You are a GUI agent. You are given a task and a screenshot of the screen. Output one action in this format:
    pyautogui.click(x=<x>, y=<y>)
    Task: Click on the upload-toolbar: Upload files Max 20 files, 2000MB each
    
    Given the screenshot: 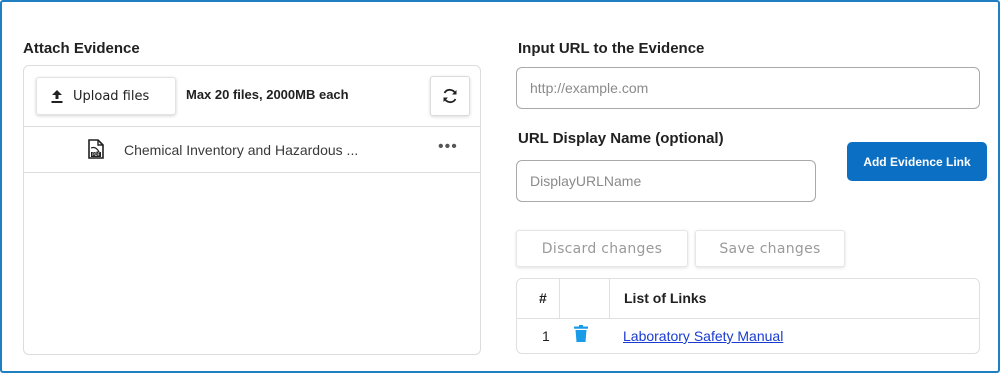 What is the action you would take?
    pyautogui.click(x=252, y=96)
    